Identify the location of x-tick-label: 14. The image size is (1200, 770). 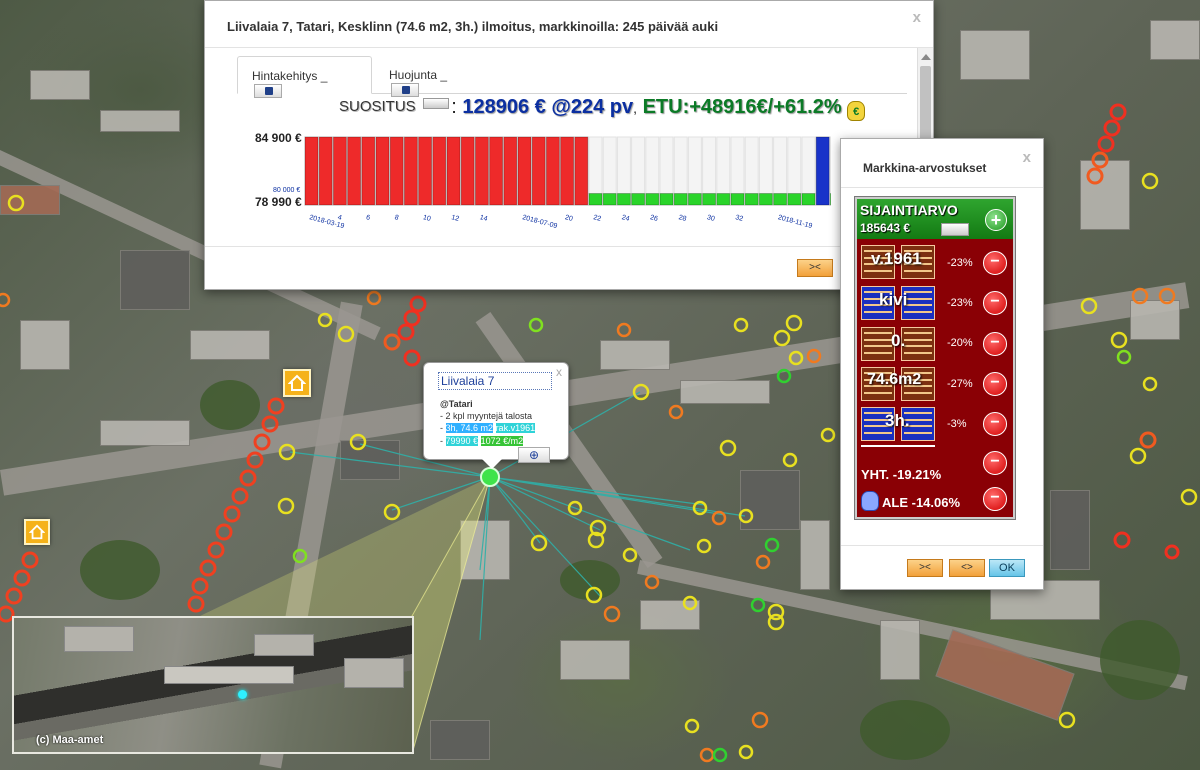
(483, 218).